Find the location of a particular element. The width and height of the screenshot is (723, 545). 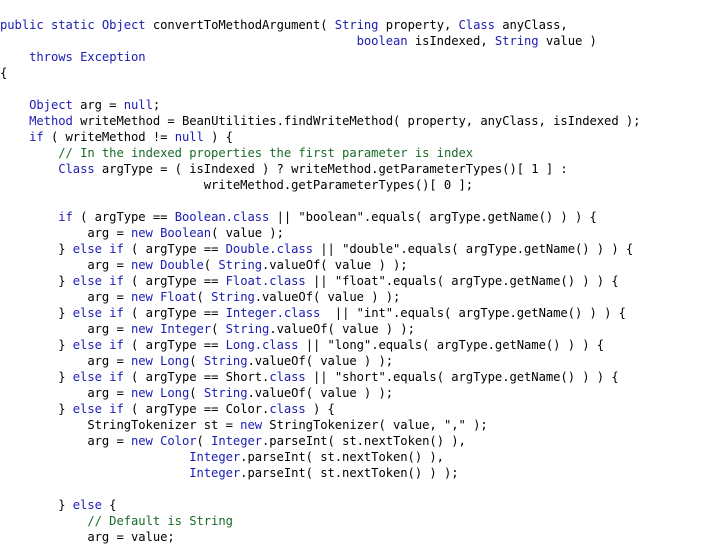

code-token-plain: ( value ); is located at coordinates (247, 233).